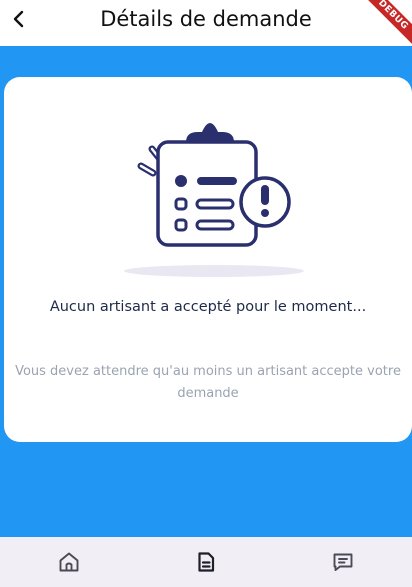 Image resolution: width=412 pixels, height=587 pixels. I want to click on clipboard-list-alert-icon, so click(214, 200).